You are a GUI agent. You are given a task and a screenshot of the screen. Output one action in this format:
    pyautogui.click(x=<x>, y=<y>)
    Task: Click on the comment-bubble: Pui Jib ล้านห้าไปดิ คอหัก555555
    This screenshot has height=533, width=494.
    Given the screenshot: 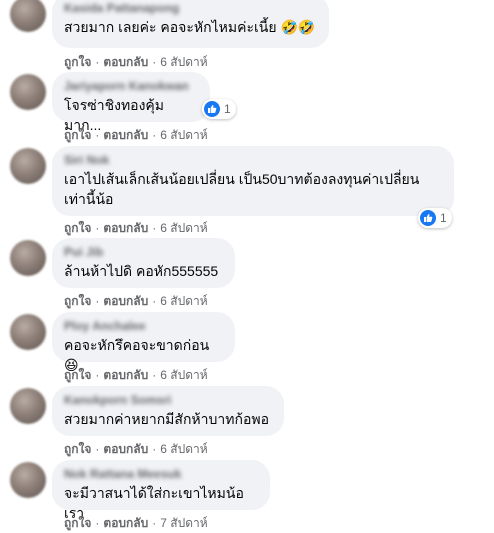 What is the action you would take?
    pyautogui.click(x=143, y=263)
    